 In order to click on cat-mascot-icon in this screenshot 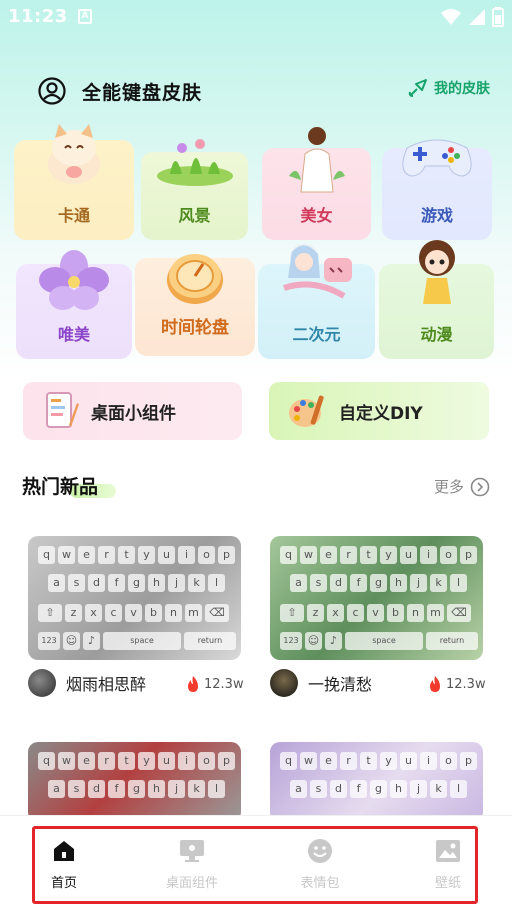, I will do `click(74, 154)`.